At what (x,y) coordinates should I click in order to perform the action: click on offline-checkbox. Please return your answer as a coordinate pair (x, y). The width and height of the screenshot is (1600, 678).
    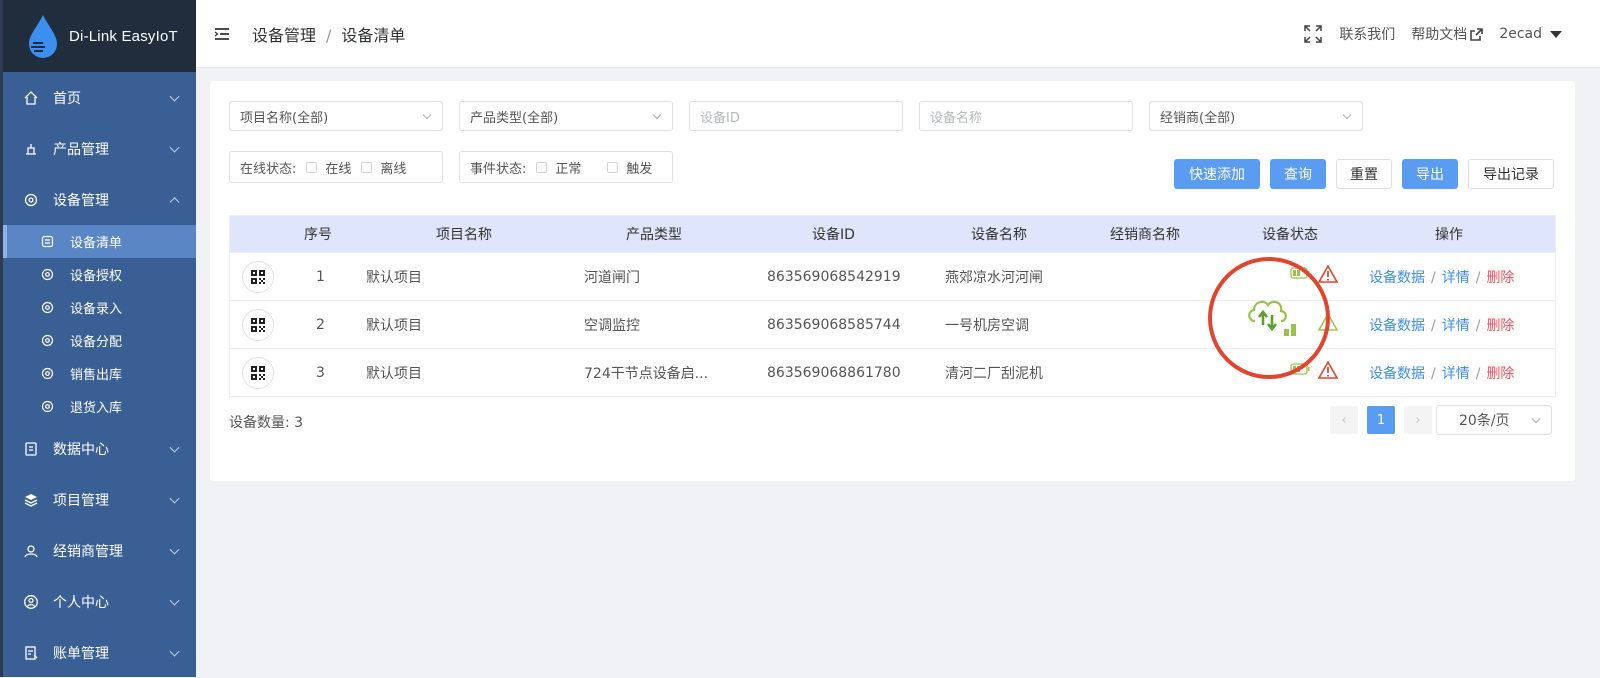
    Looking at the image, I should click on (367, 167).